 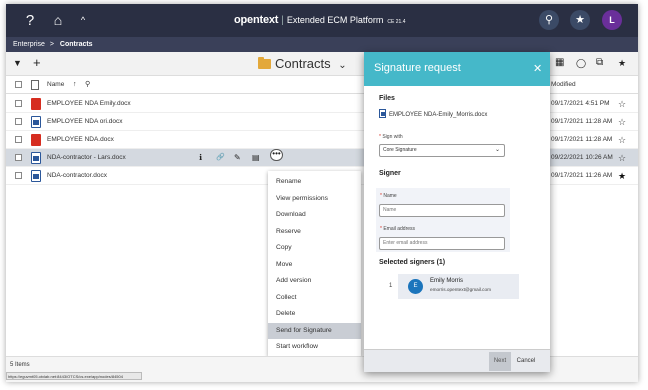 I want to click on column-name: Name, so click(x=55, y=85).